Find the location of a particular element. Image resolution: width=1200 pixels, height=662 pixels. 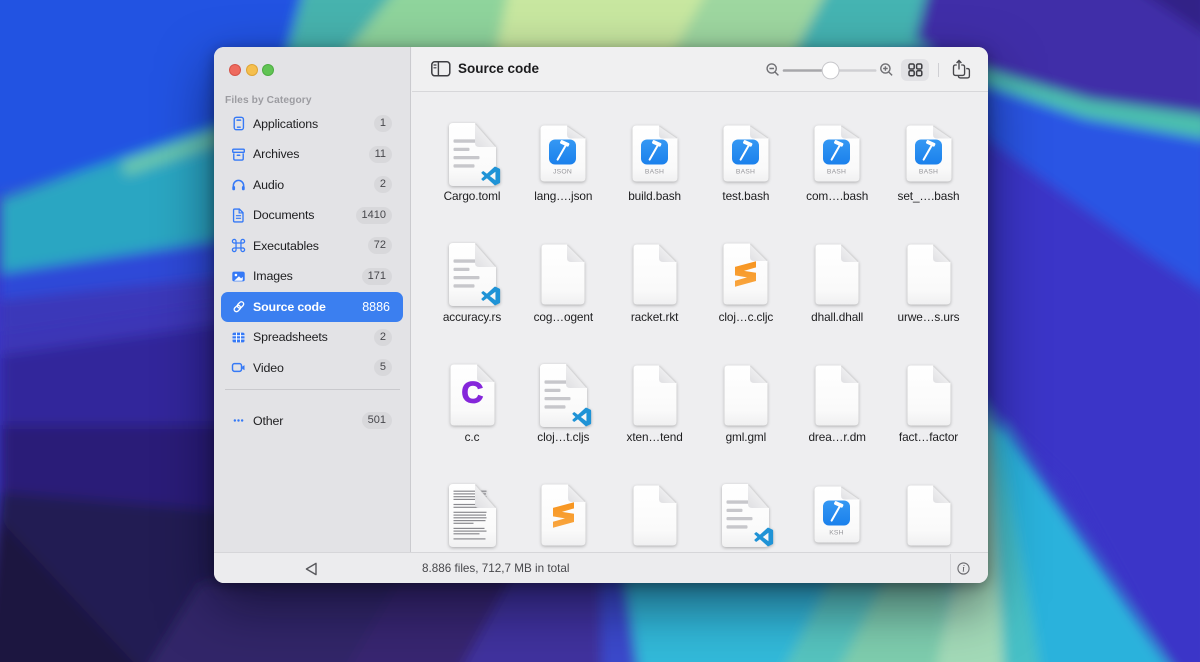

svg-text: JSON is located at coordinates (562, 171).